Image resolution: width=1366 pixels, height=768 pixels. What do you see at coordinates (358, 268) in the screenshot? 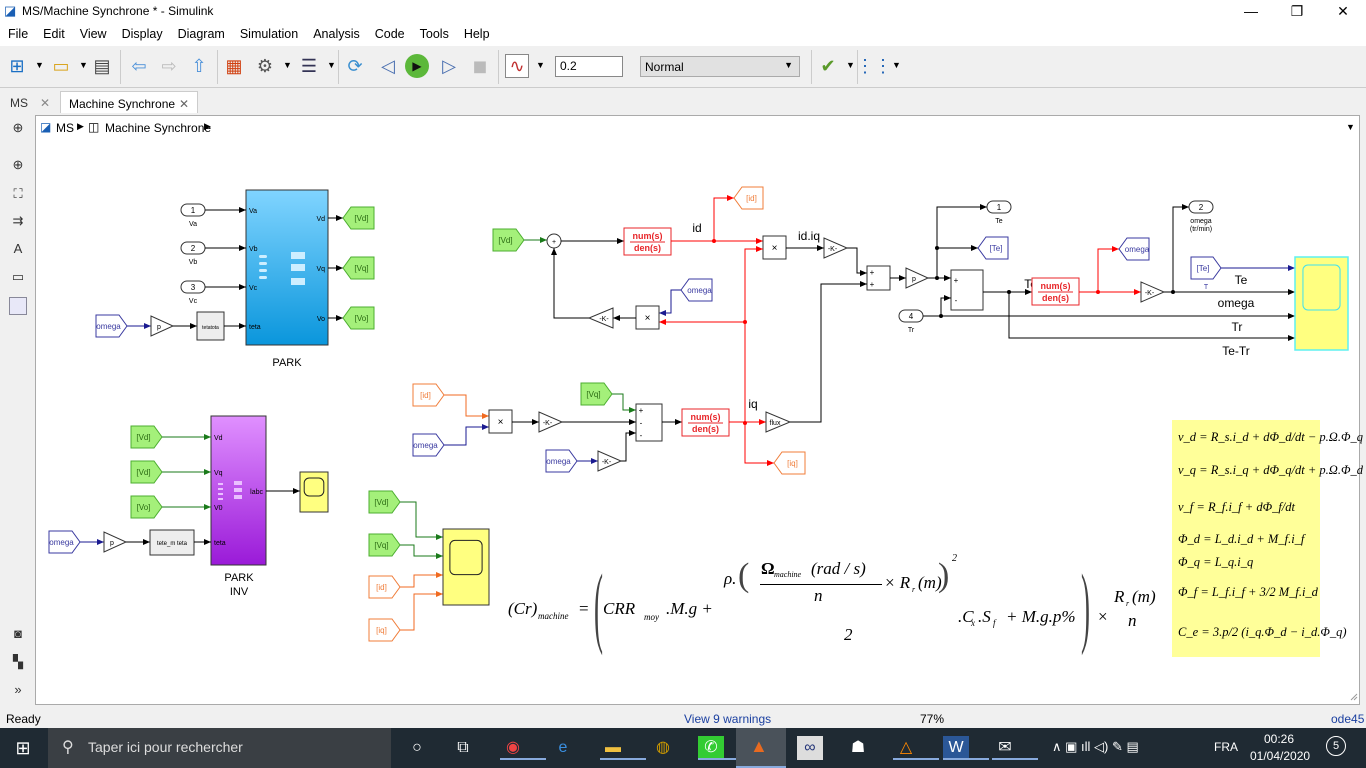
I see `goto-tag: [Vq]` at bounding box center [358, 268].